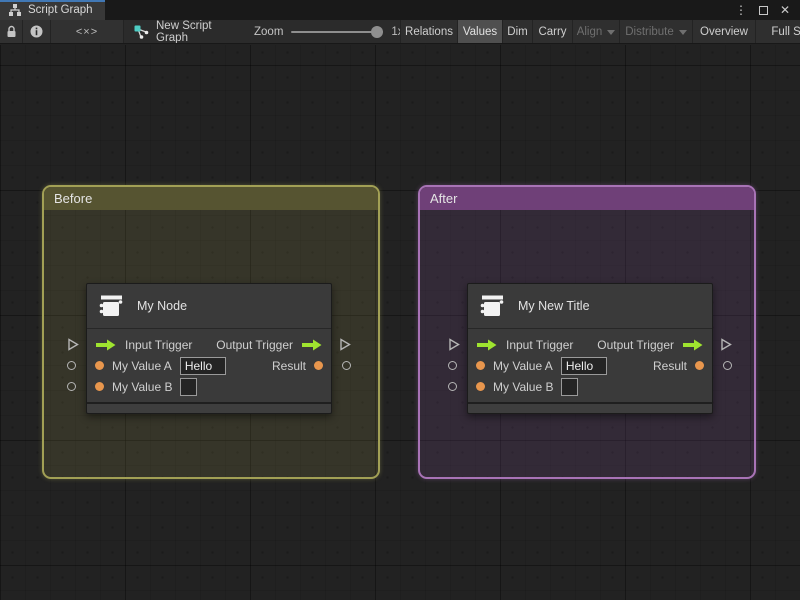 The height and width of the screenshot is (600, 800). I want to click on code-view-button: <×>, so click(87, 31).